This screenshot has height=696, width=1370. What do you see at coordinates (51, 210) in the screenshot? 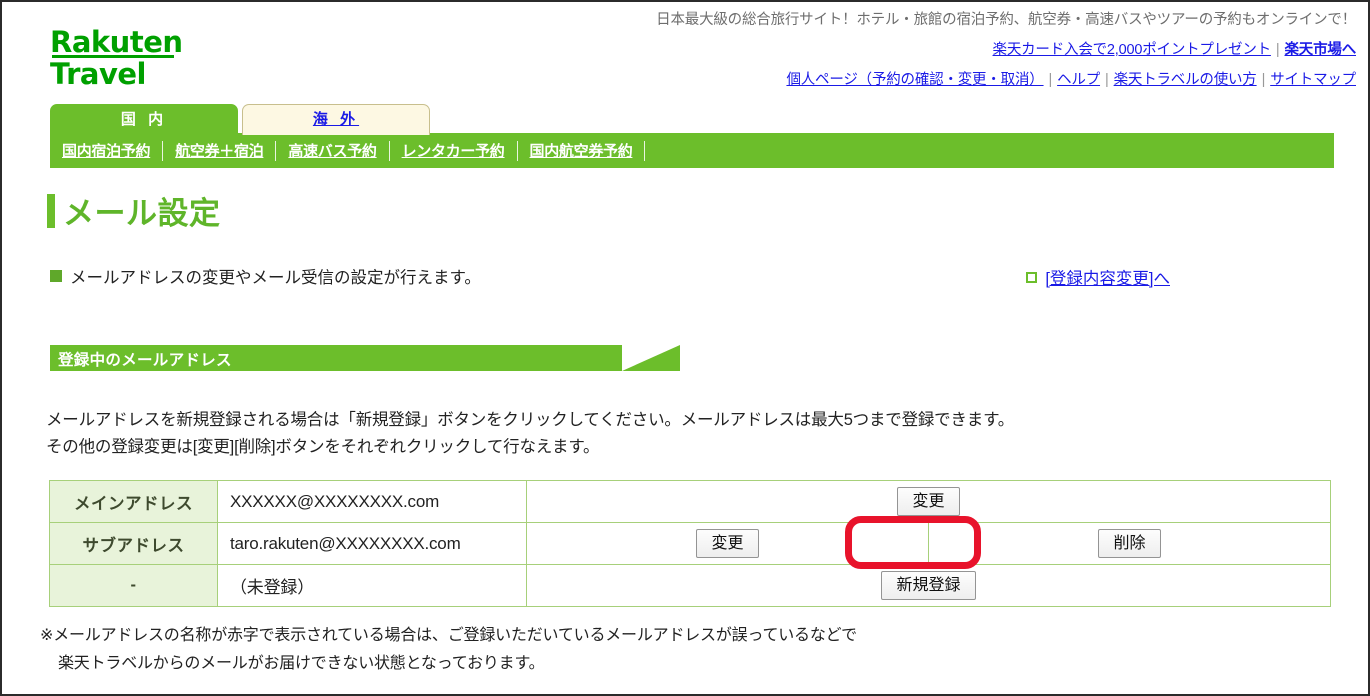
I see `page-title-accent-bar` at bounding box center [51, 210].